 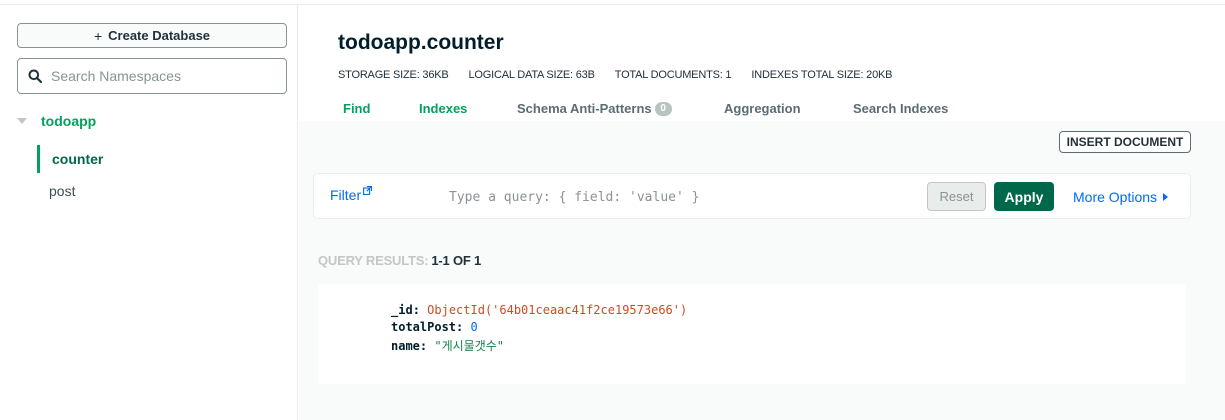 What do you see at coordinates (161, 76) in the screenshot?
I see `search-namespaces-input` at bounding box center [161, 76].